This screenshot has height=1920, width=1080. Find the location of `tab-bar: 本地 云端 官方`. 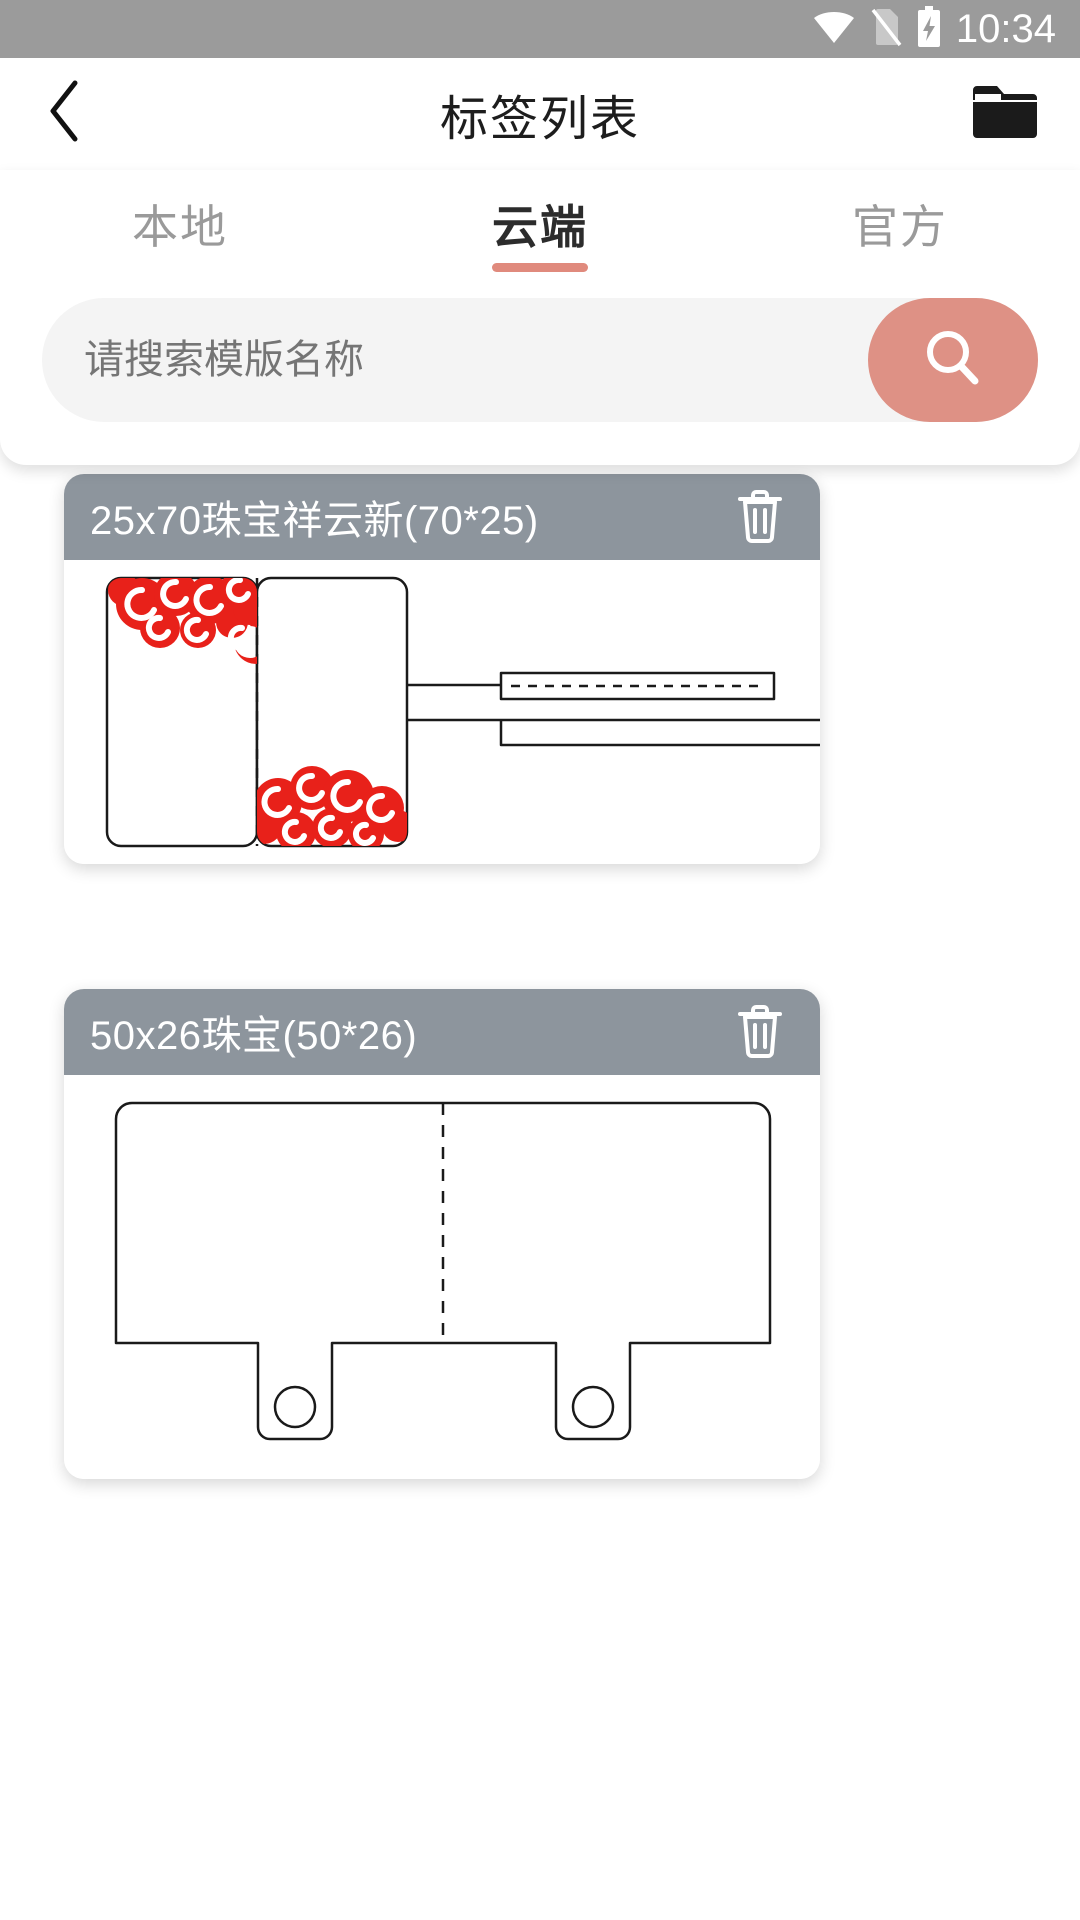

tab-bar: 本地 云端 官方 is located at coordinates (540, 224).